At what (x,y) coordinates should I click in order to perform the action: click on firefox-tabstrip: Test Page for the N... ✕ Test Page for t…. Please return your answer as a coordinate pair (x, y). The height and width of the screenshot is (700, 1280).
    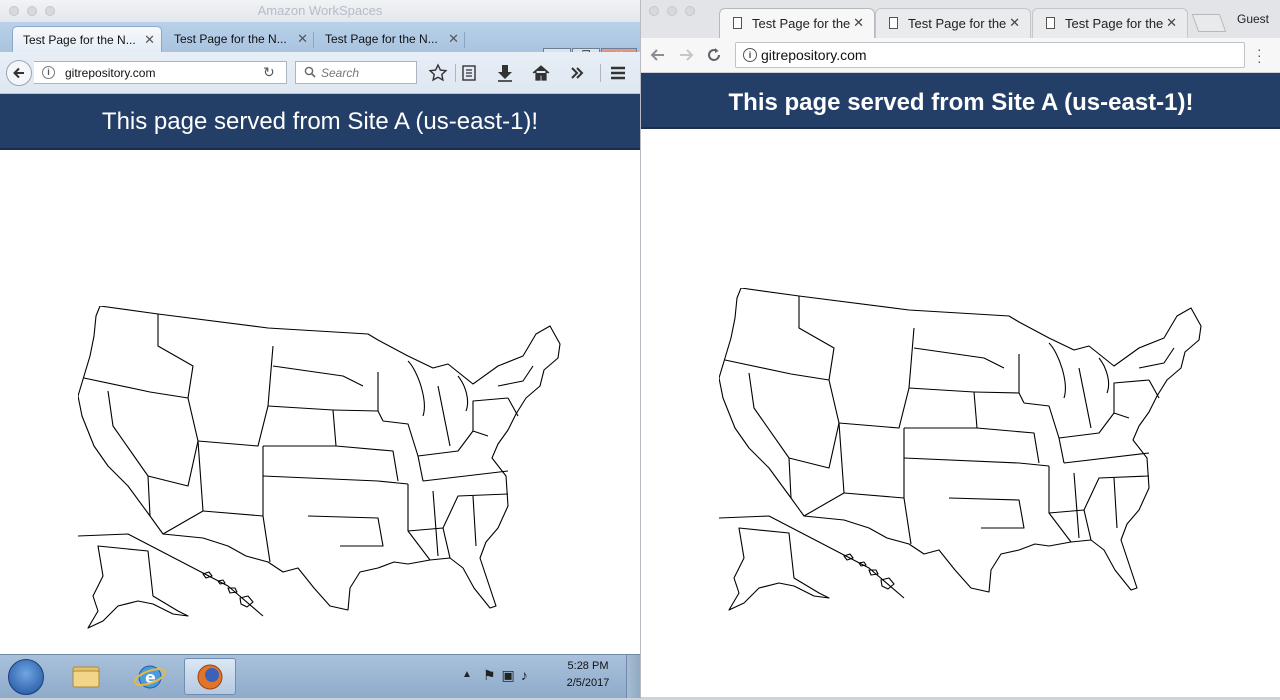
    Looking at the image, I should click on (320, 45).